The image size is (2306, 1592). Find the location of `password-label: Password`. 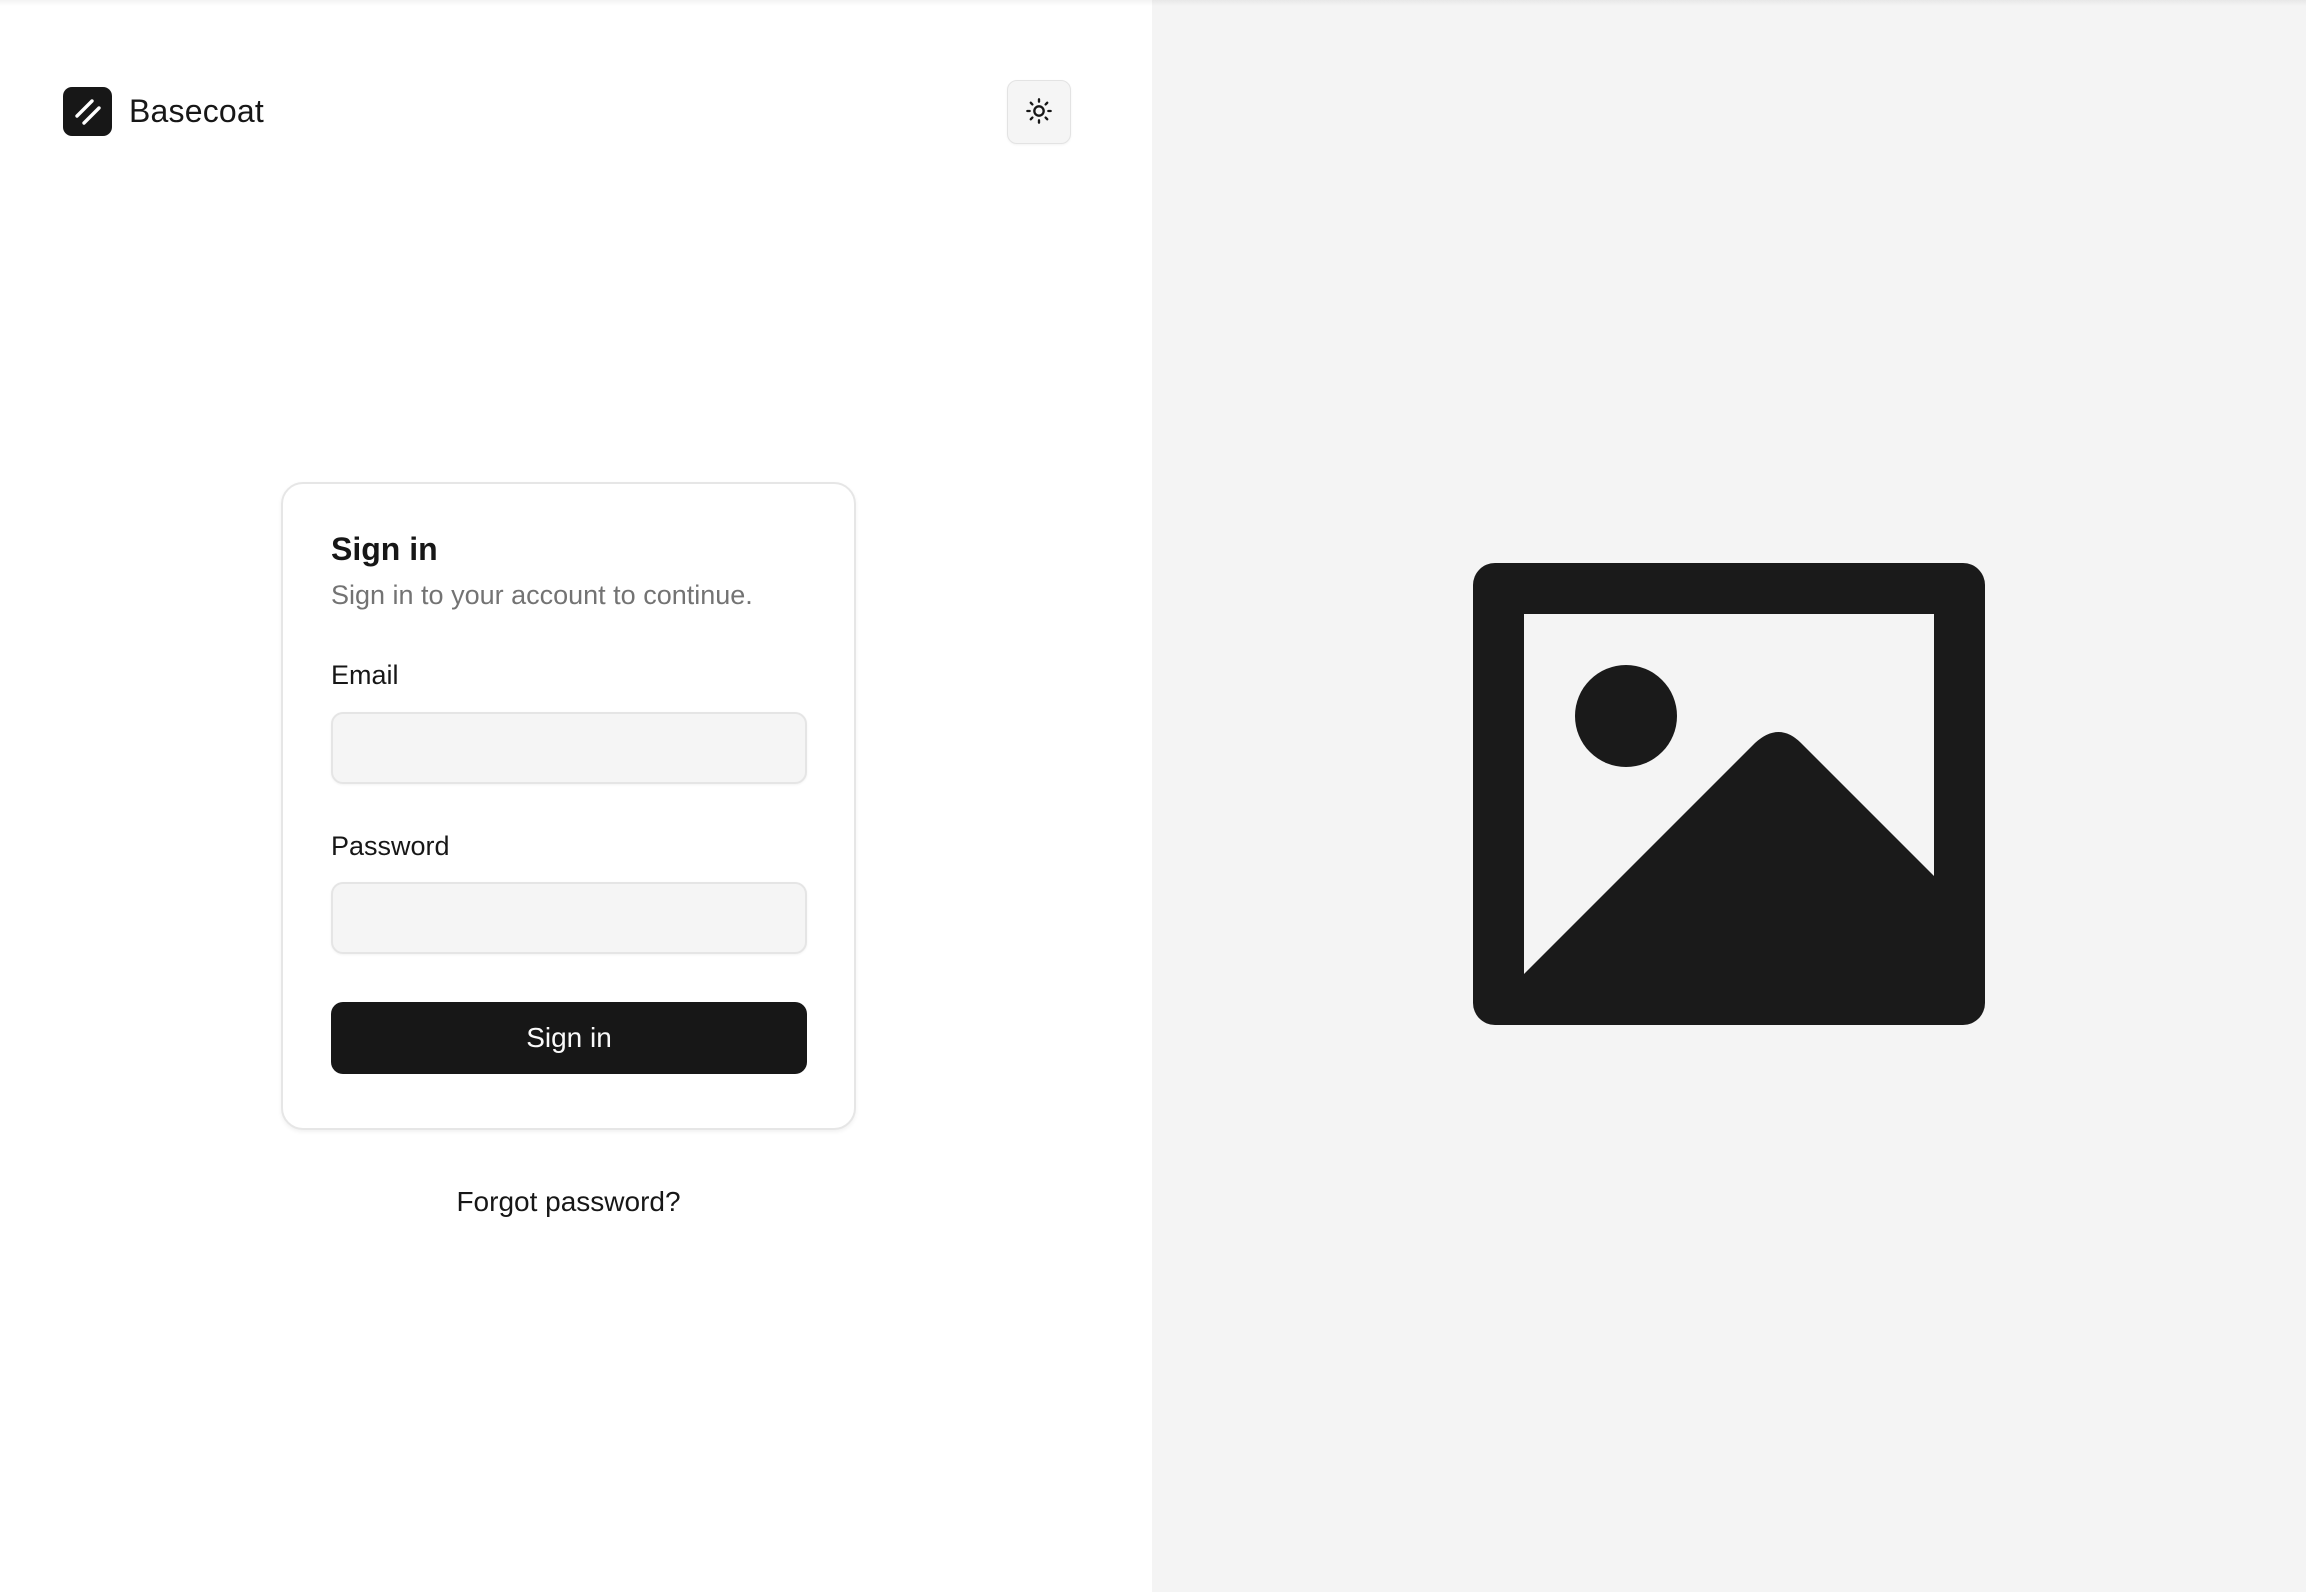

password-label: Password is located at coordinates (390, 845).